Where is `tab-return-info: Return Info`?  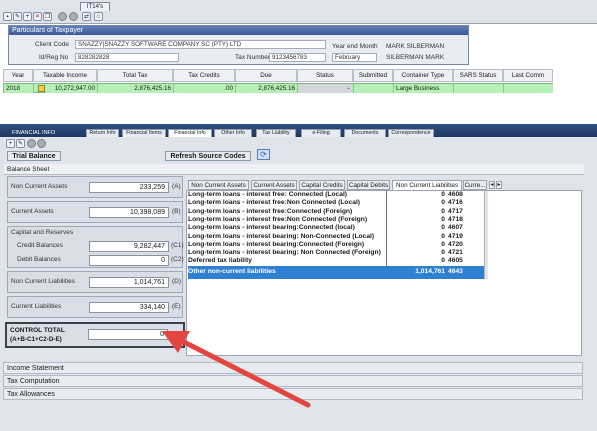
tab-return-info: Return Info is located at coordinates (102, 133).